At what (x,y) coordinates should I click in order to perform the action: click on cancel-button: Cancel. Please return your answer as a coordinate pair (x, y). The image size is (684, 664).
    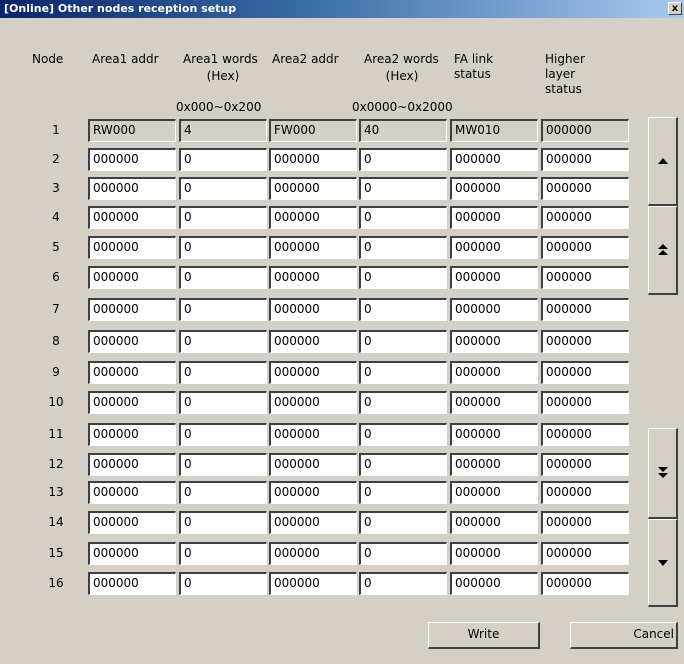
    Looking at the image, I should click on (624, 635).